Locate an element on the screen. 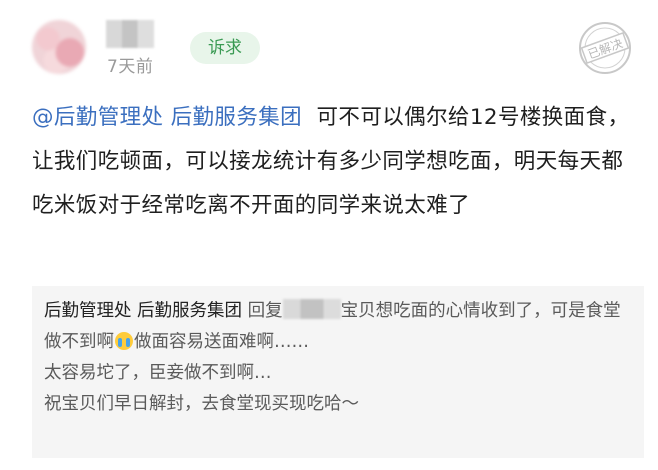 This screenshot has height=470, width=658. resolved-stamp-icon: 已解决 is located at coordinates (605, 48).